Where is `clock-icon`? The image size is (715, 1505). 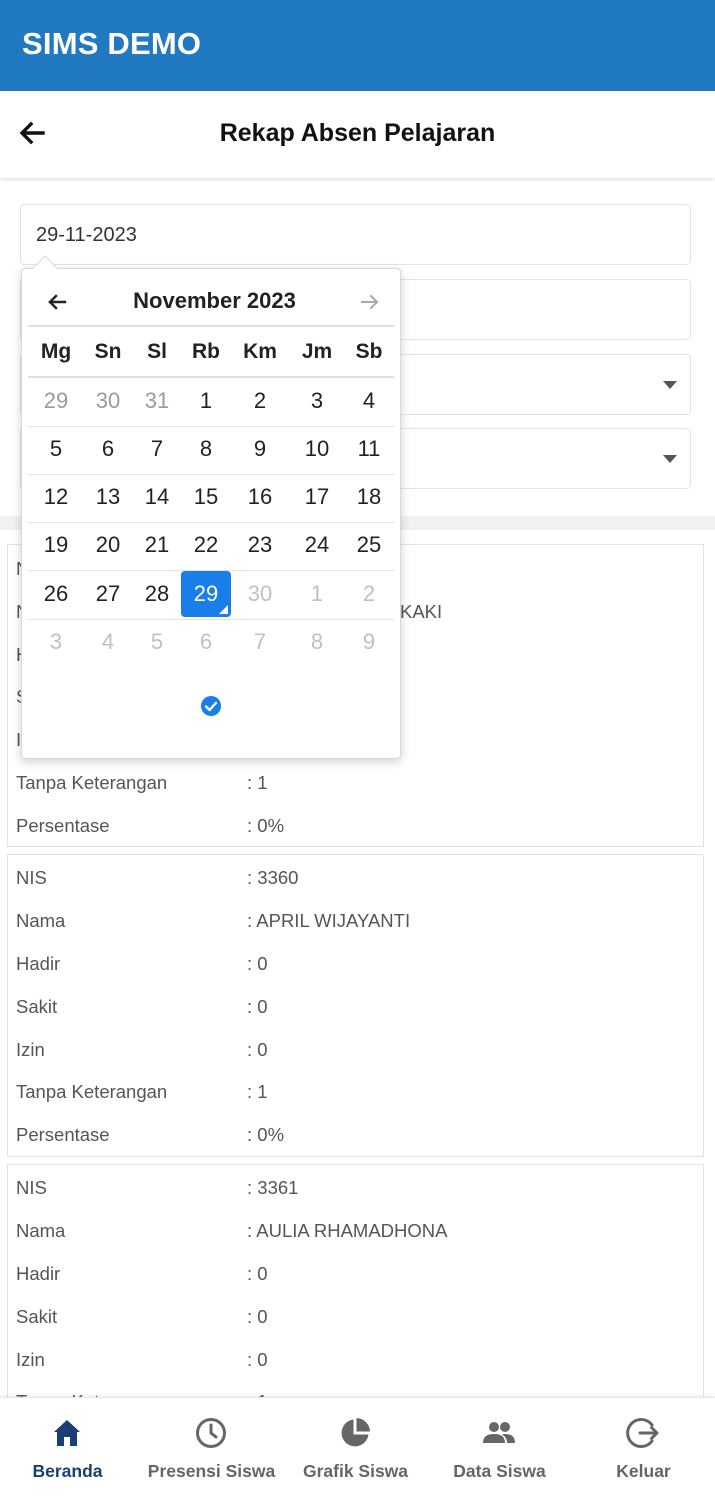
clock-icon is located at coordinates (211, 1433).